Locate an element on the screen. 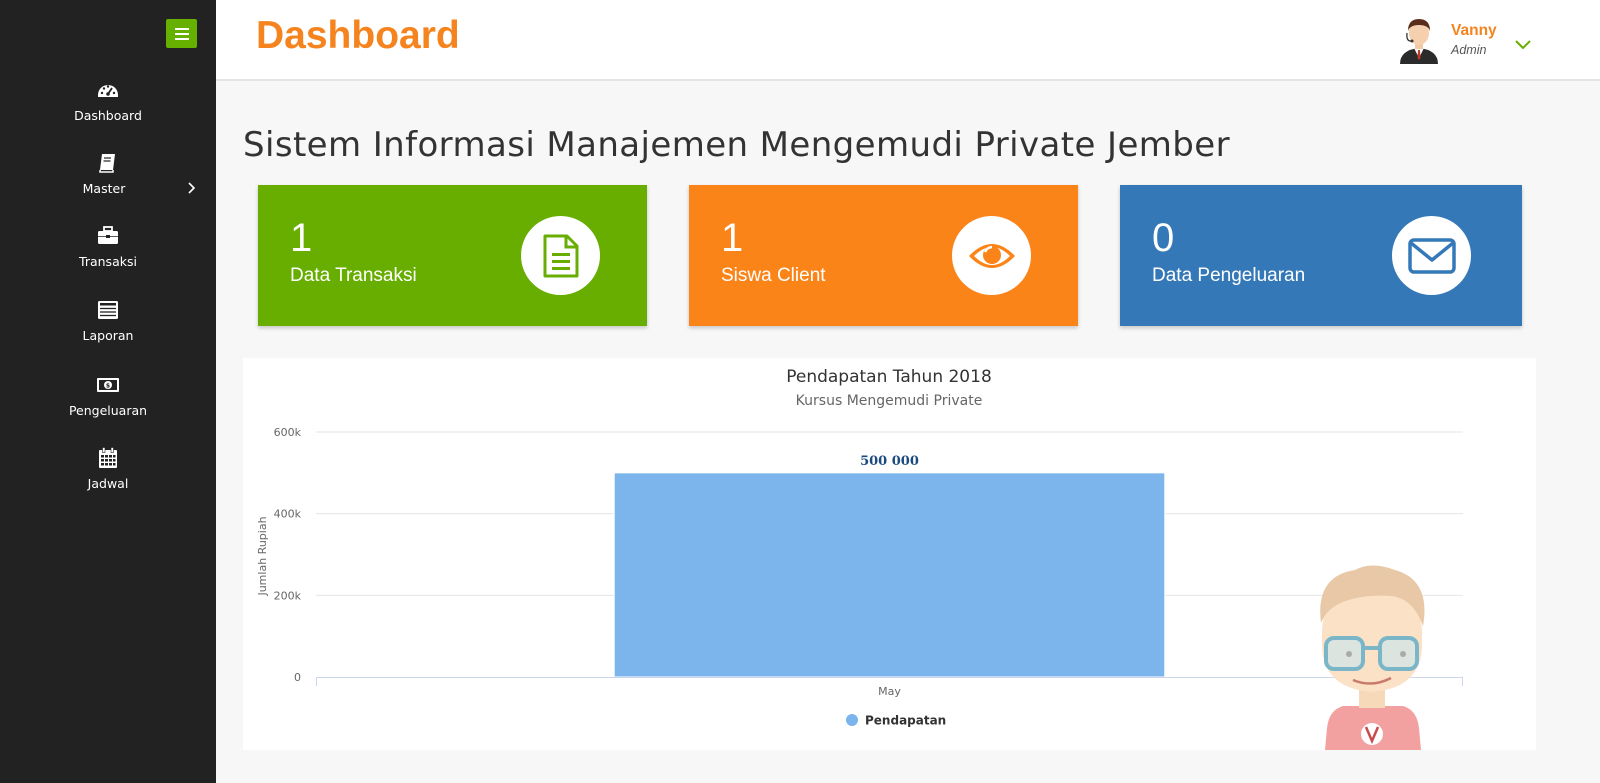 The height and width of the screenshot is (783, 1600). chevron-down-icon is located at coordinates (1523, 44).